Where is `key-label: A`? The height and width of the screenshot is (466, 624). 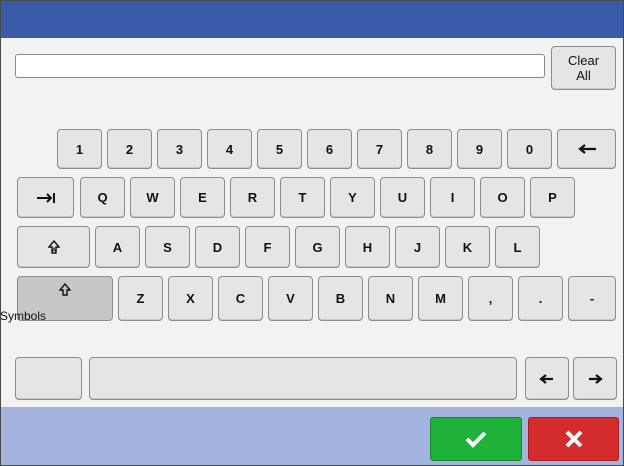 key-label: A is located at coordinates (117, 247).